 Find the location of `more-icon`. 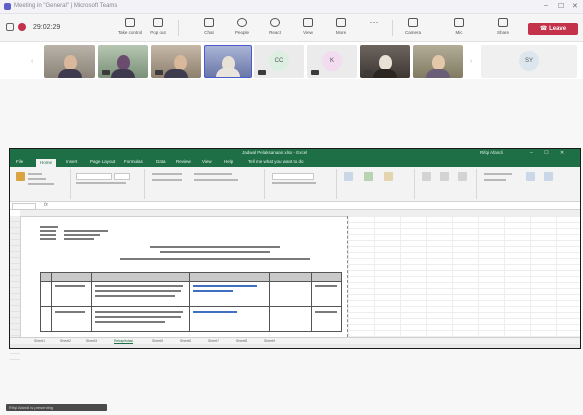

more-icon is located at coordinates (341, 22).